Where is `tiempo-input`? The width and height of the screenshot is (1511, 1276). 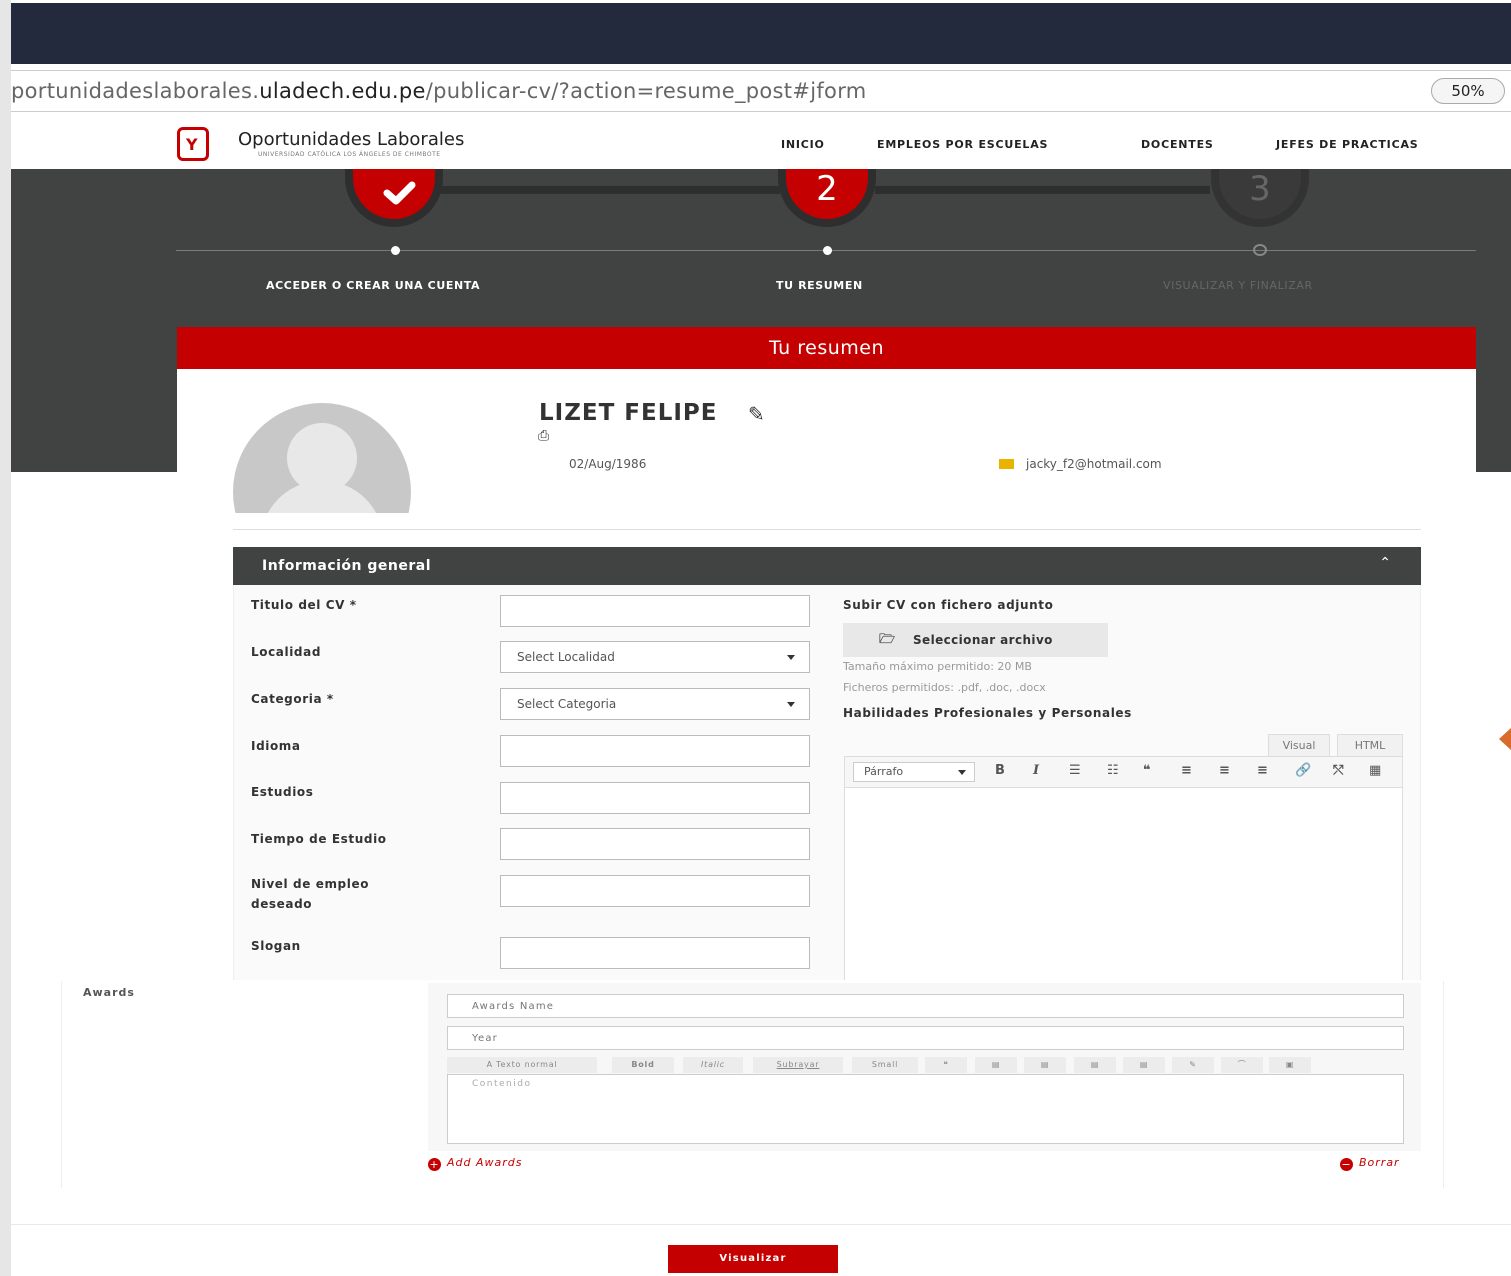 tiempo-input is located at coordinates (655, 844).